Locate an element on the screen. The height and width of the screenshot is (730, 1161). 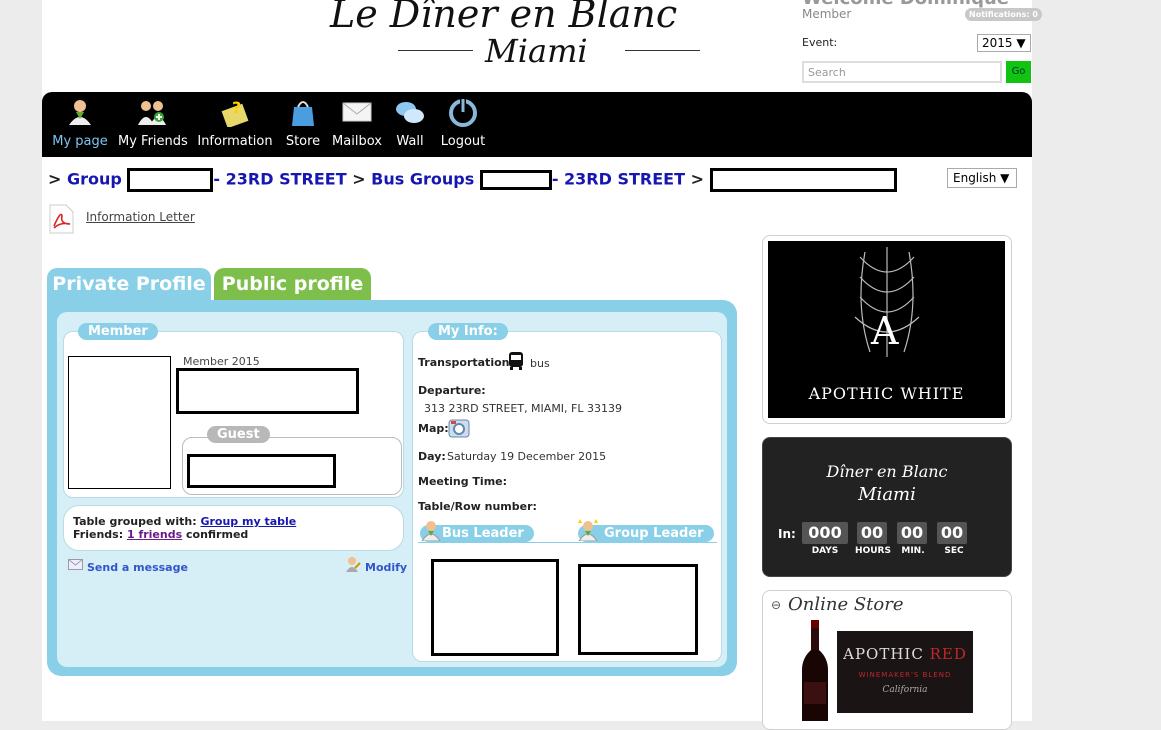
member-title: Member is located at coordinates (118, 331).